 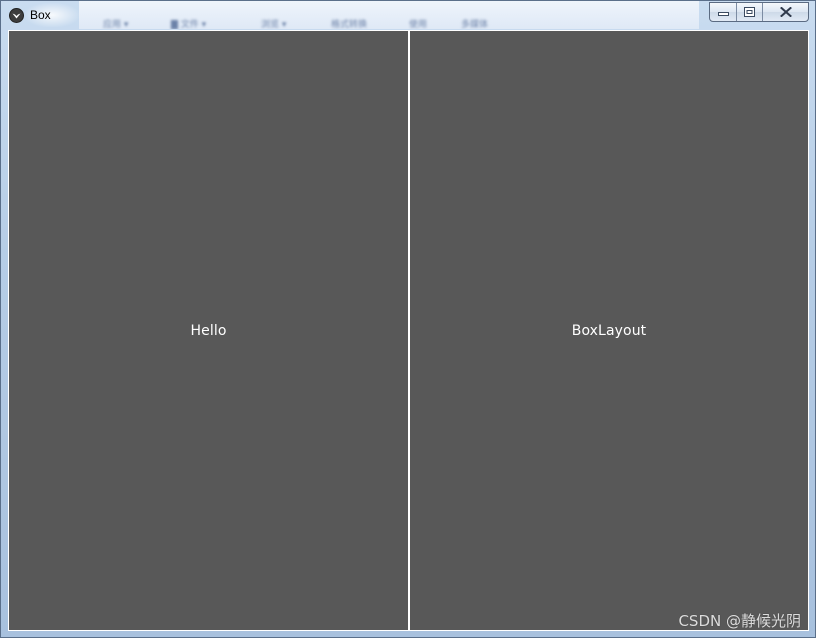 What do you see at coordinates (16, 15) in the screenshot?
I see `kivy-icon` at bounding box center [16, 15].